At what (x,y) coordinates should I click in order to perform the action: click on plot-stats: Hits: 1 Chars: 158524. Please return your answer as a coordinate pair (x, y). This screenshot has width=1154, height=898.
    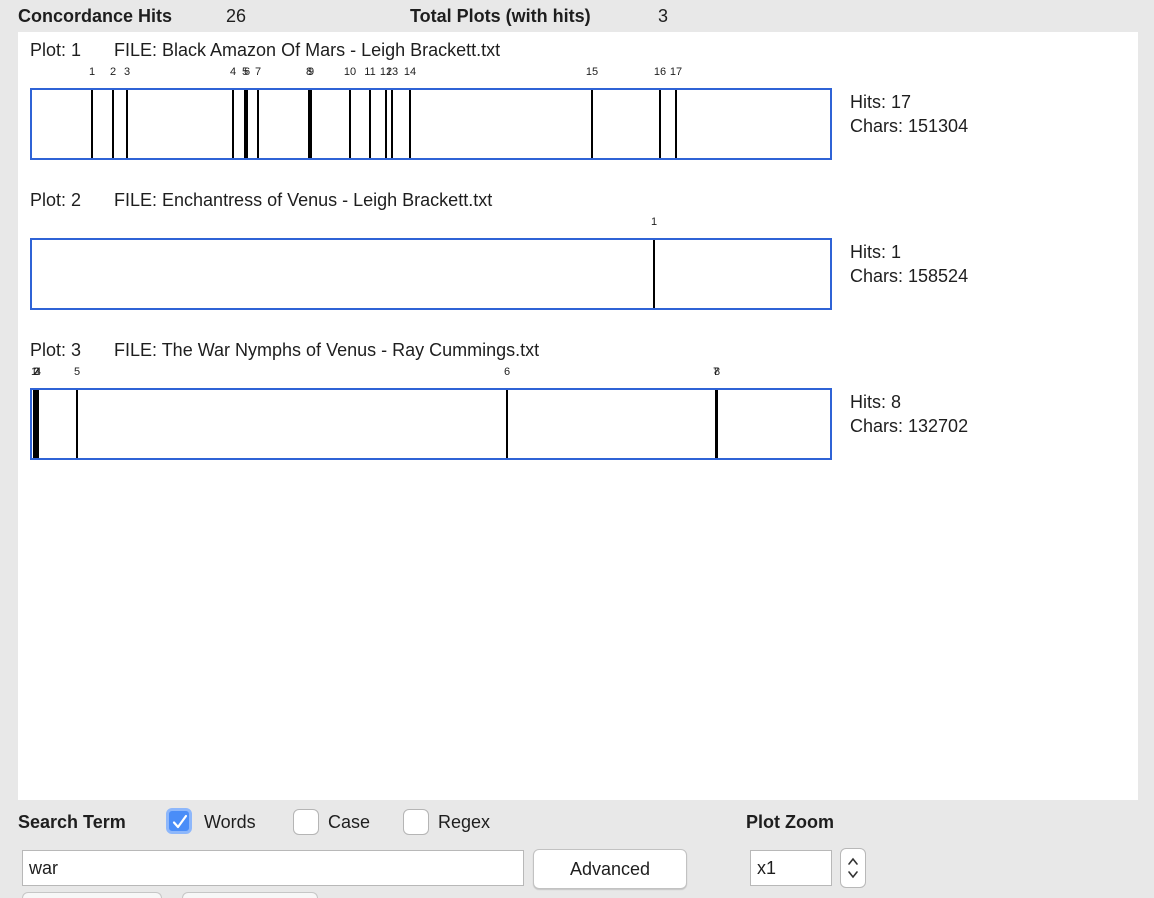
    Looking at the image, I should click on (909, 264).